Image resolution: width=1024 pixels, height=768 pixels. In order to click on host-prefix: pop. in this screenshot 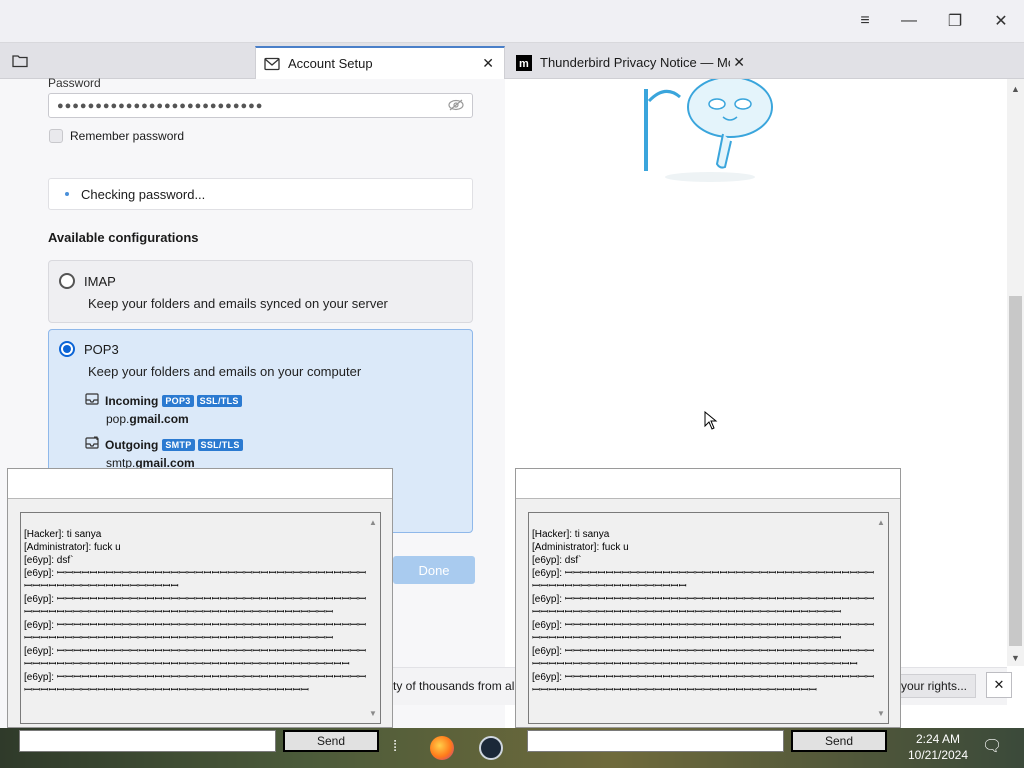, I will do `click(118, 419)`.